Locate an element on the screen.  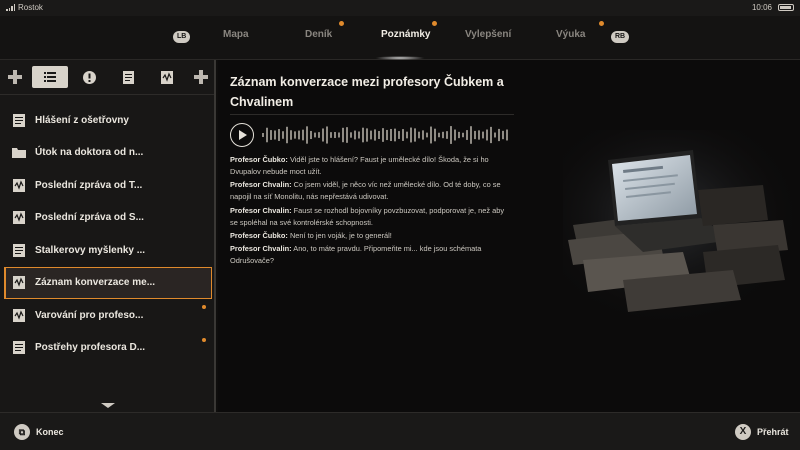
list-item: Hlášení z ošetřovny is located at coordinates (107, 120).